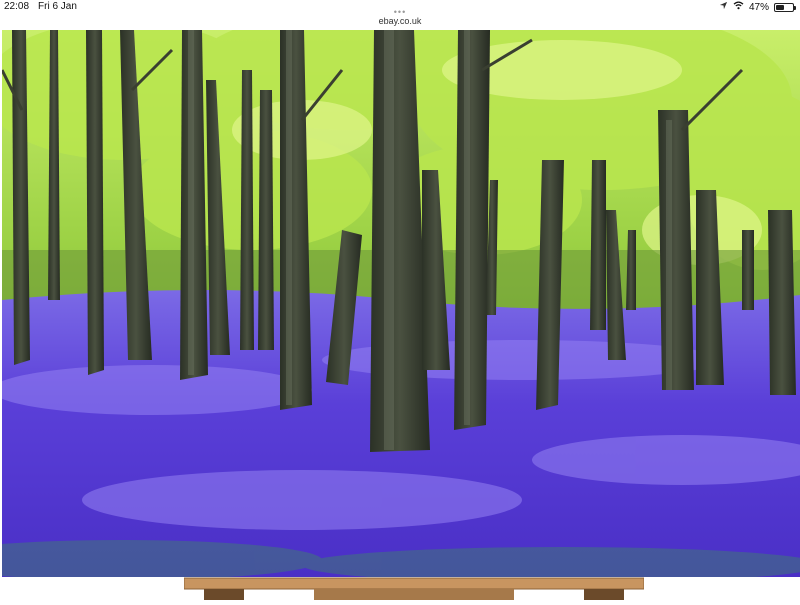  I want to click on address-bar: ••• ebay.co.uk, so click(400, 19).